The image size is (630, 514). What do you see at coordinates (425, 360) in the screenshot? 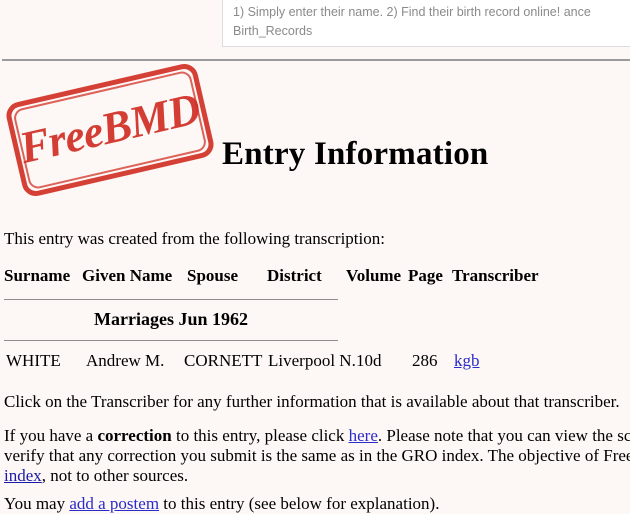
I see `cell-page: 286` at bounding box center [425, 360].